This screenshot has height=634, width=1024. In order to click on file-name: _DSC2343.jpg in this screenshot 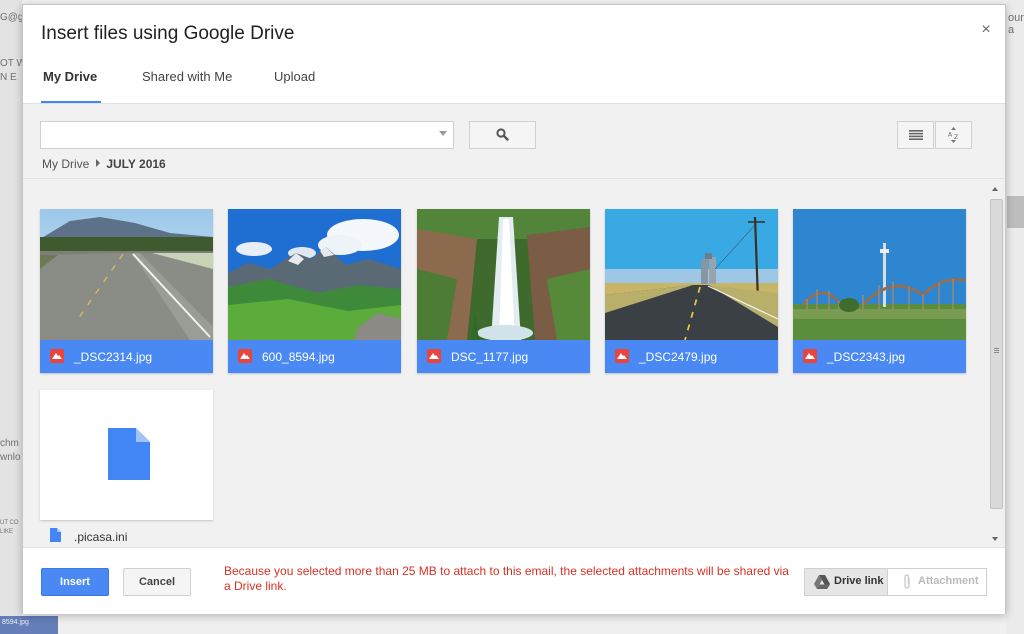, I will do `click(866, 357)`.